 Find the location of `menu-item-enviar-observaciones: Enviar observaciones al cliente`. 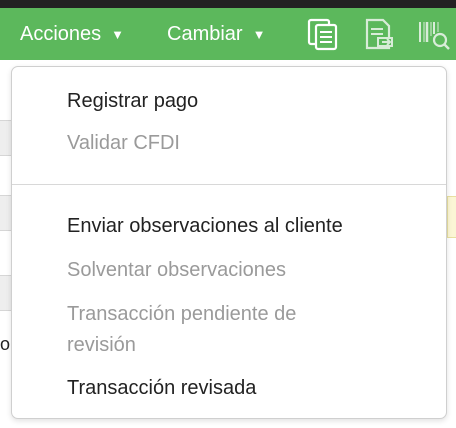

menu-item-enviar-observaciones: Enviar observaciones al cliente is located at coordinates (205, 226).